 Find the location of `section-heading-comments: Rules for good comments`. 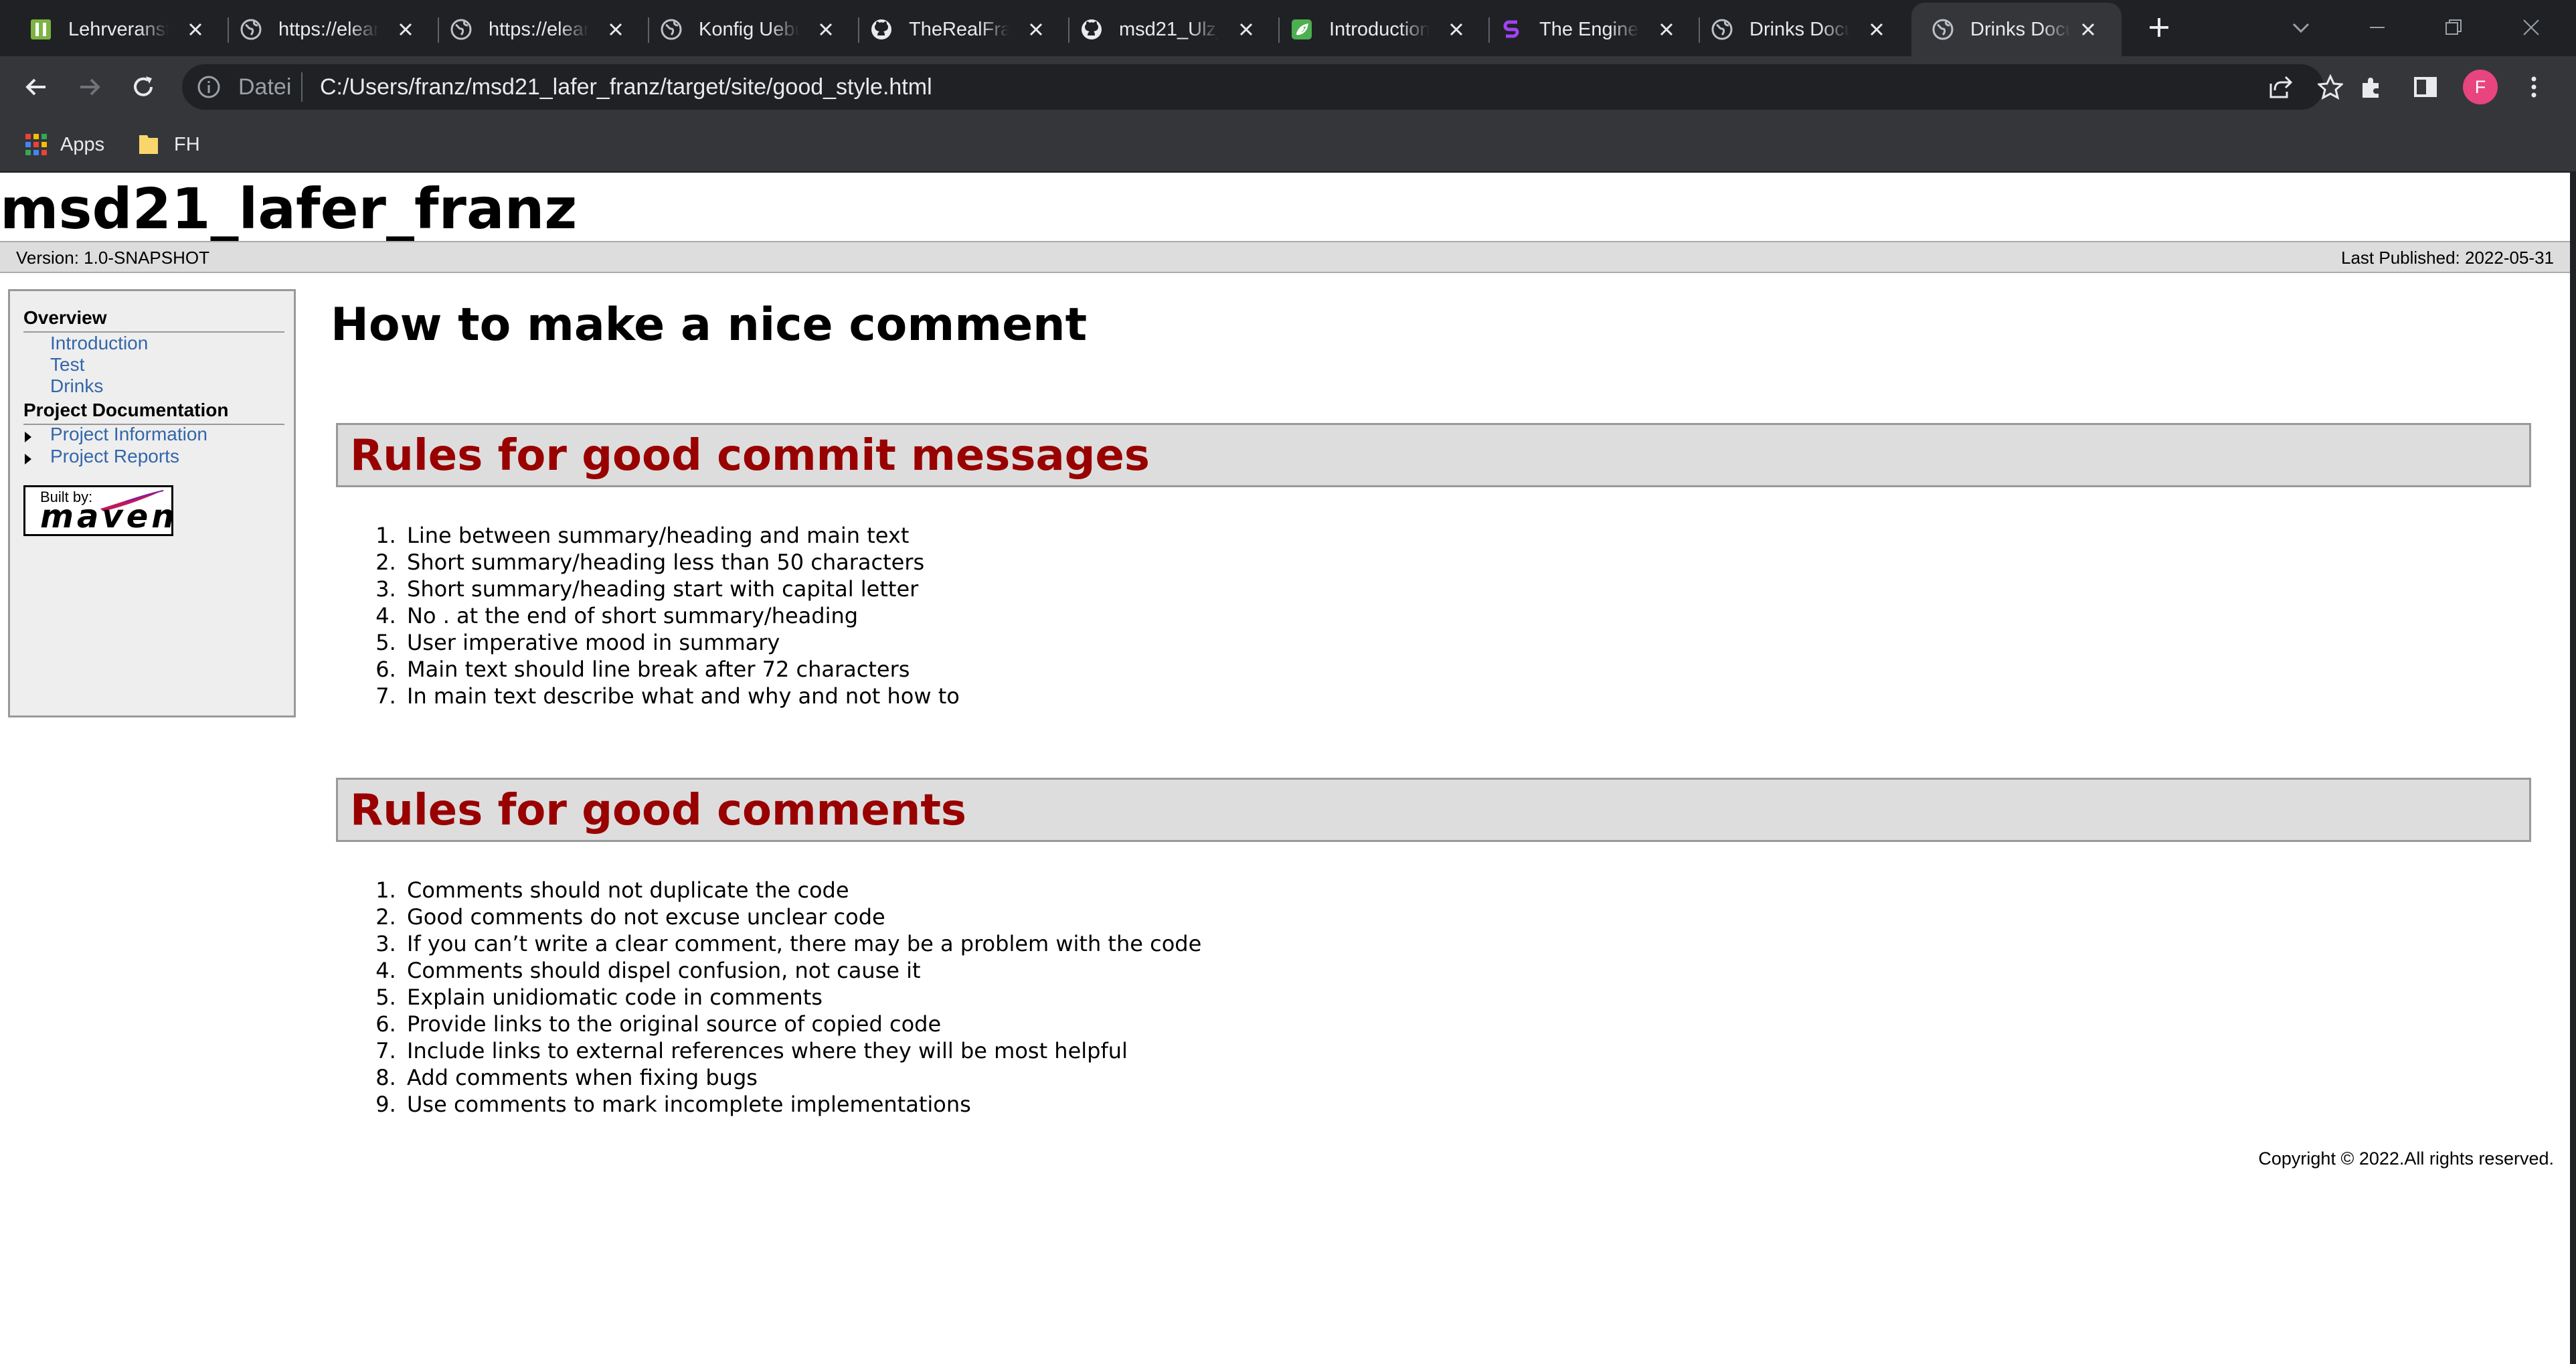

section-heading-comments: Rules for good comments is located at coordinates (1433, 810).